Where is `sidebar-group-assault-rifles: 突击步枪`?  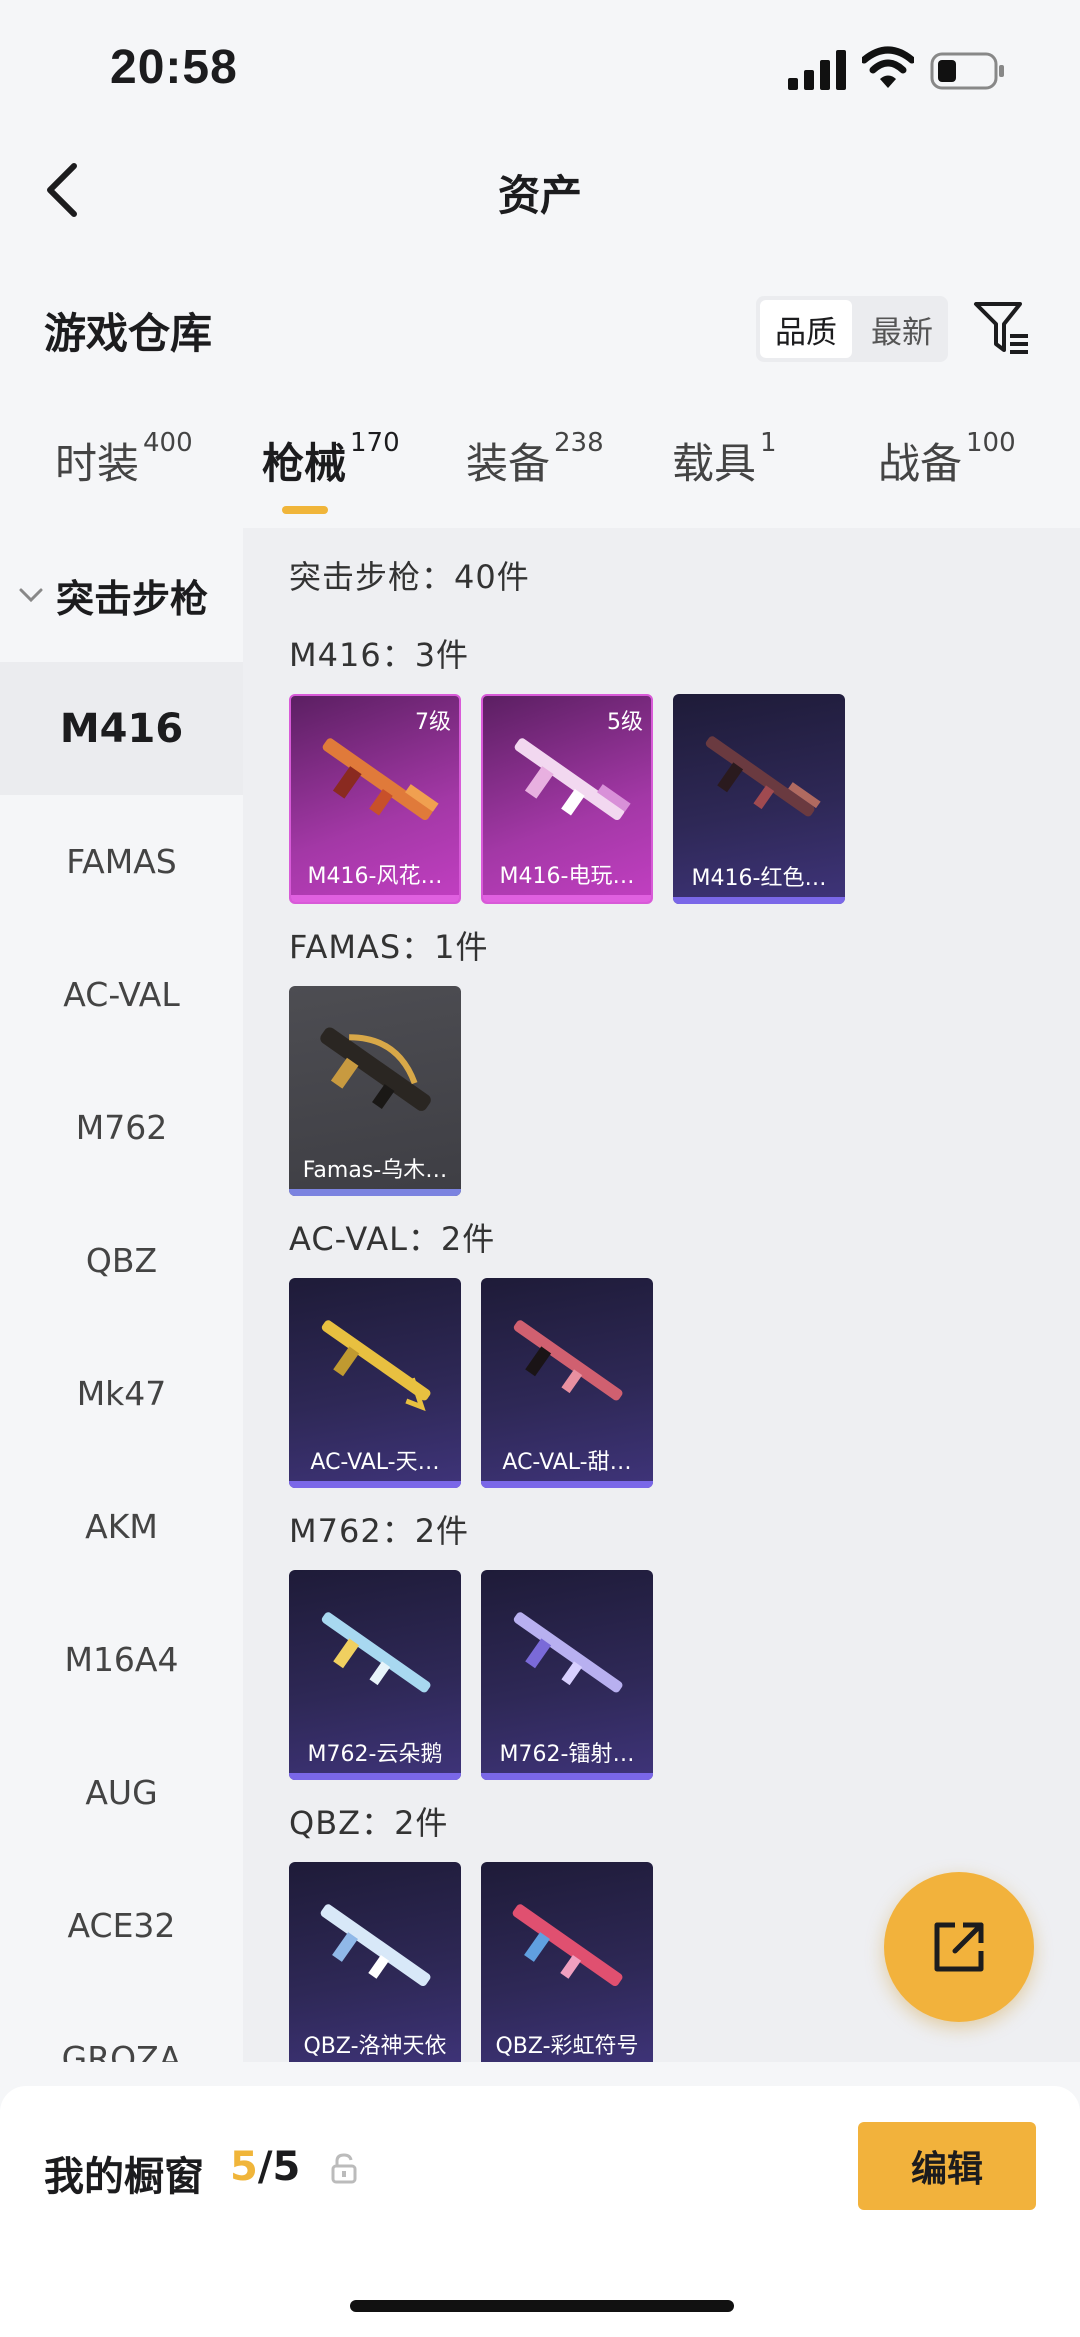
sidebar-group-assault-rifles: 突击步枪 is located at coordinates (121, 595).